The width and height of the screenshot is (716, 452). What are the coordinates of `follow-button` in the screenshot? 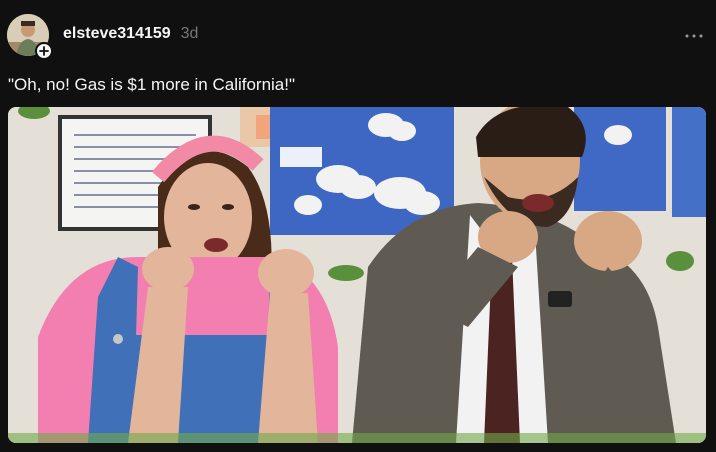 It's located at (44, 51).